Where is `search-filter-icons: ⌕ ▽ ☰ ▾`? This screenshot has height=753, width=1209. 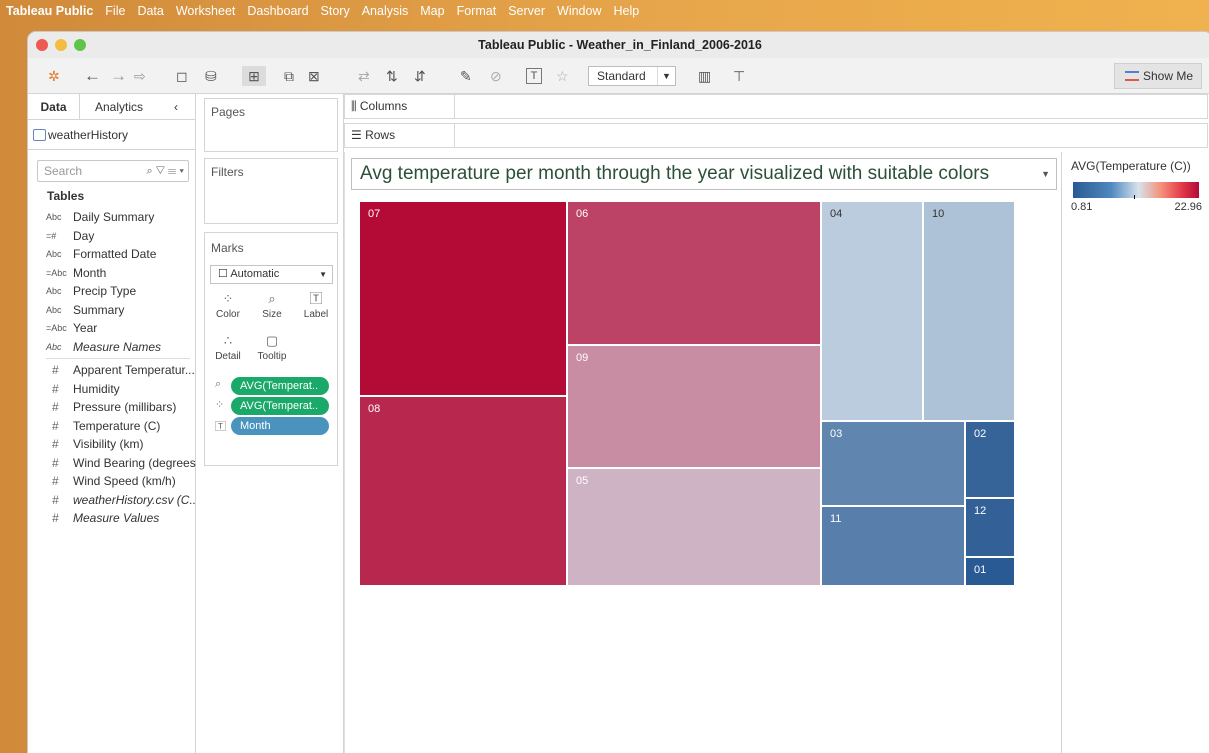 search-filter-icons: ⌕ ▽ ☰ ▾ is located at coordinates (165, 171).